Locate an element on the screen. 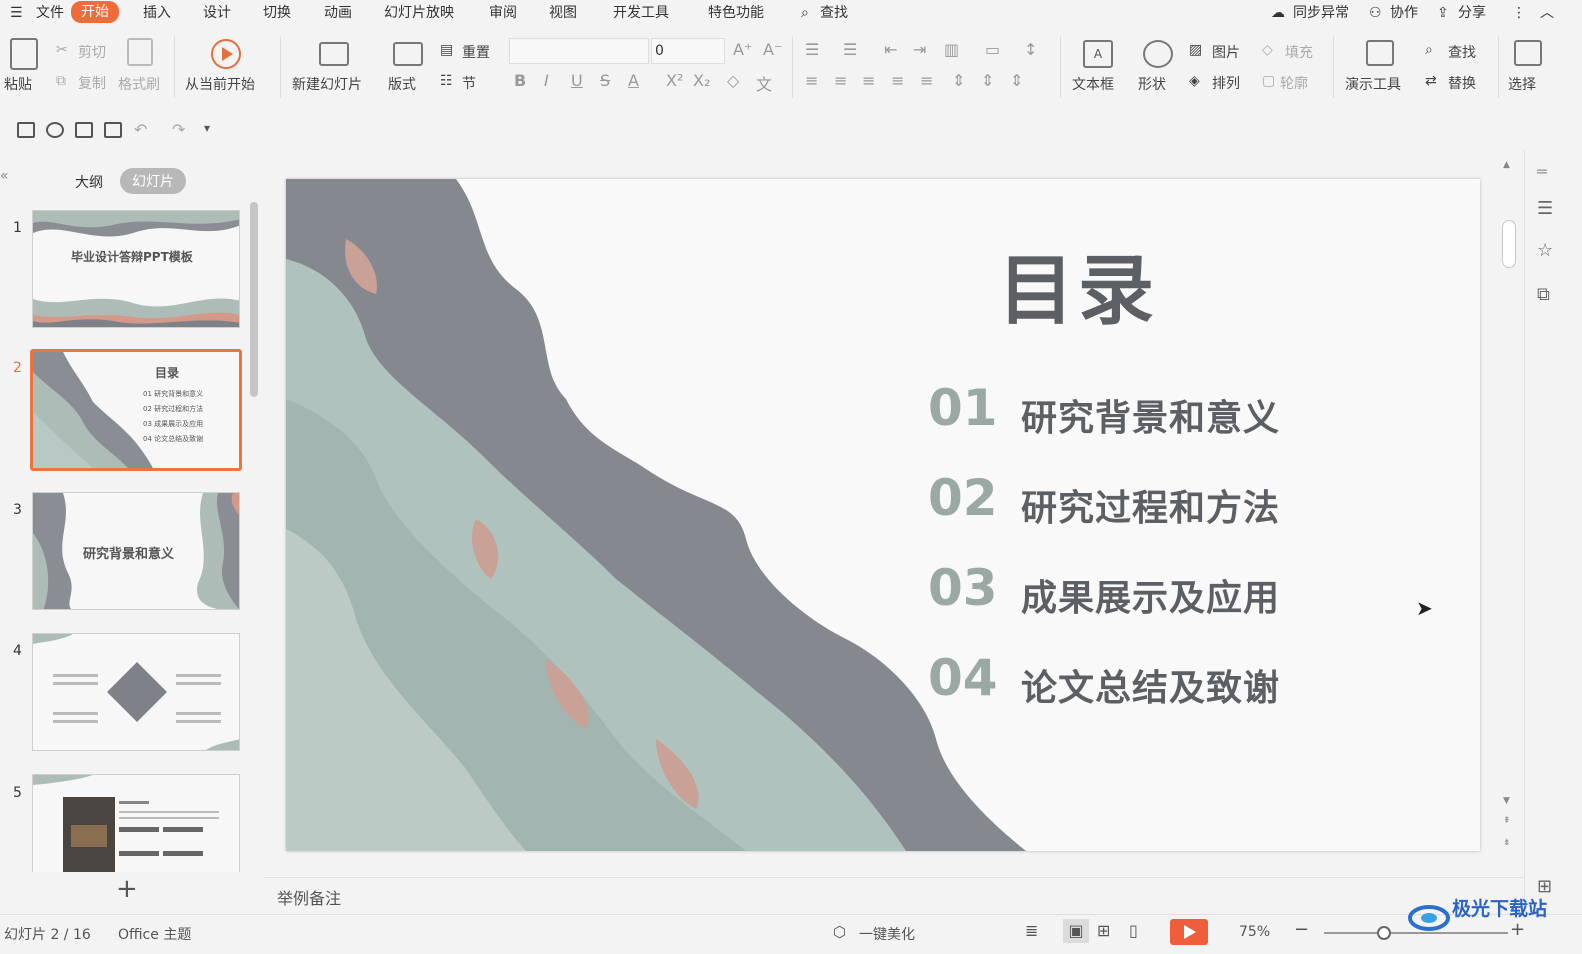 Image resolution: width=1582 pixels, height=954 pixels. zoom-out-icon: − is located at coordinates (1301, 929).